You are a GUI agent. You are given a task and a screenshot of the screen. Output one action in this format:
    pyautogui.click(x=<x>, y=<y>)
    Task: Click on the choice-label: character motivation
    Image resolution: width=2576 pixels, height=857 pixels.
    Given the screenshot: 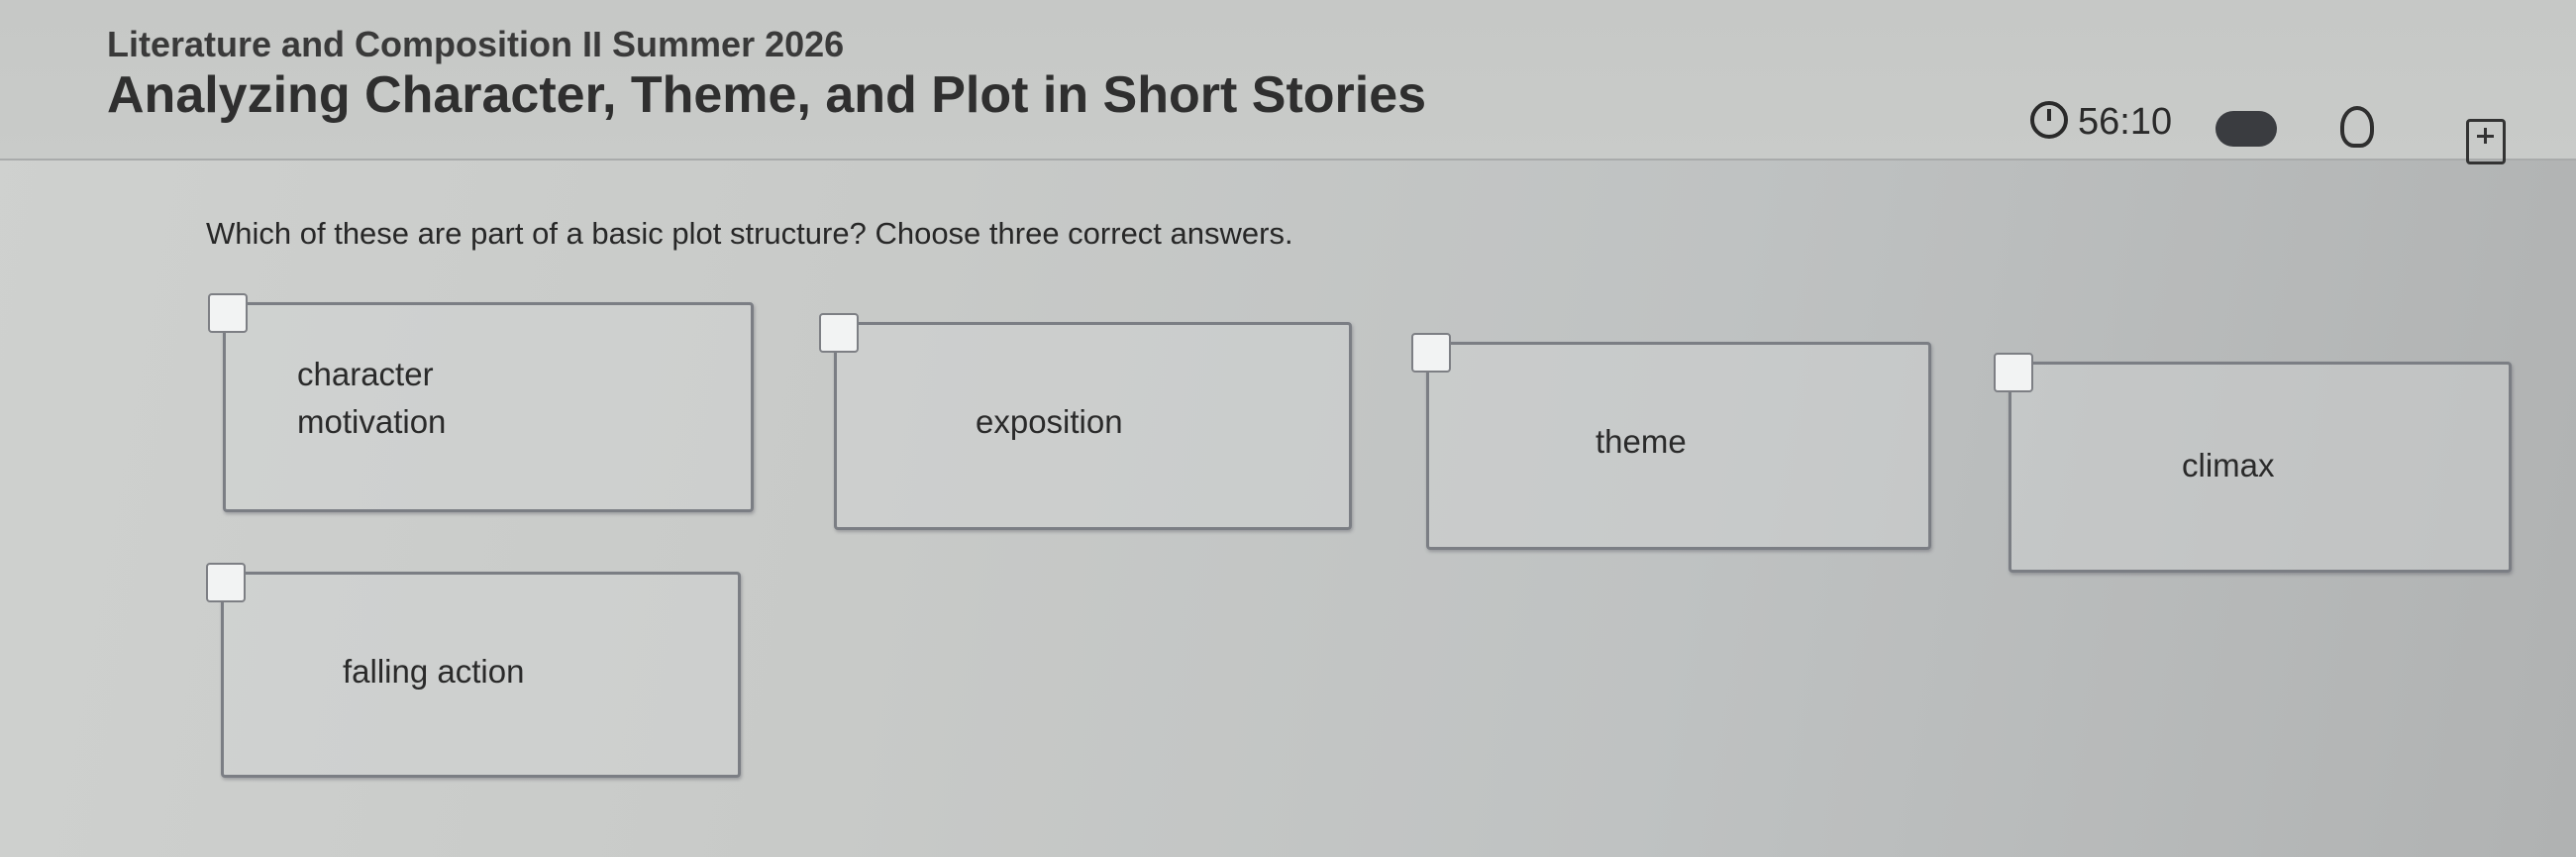 What is the action you would take?
    pyautogui.click(x=371, y=399)
    